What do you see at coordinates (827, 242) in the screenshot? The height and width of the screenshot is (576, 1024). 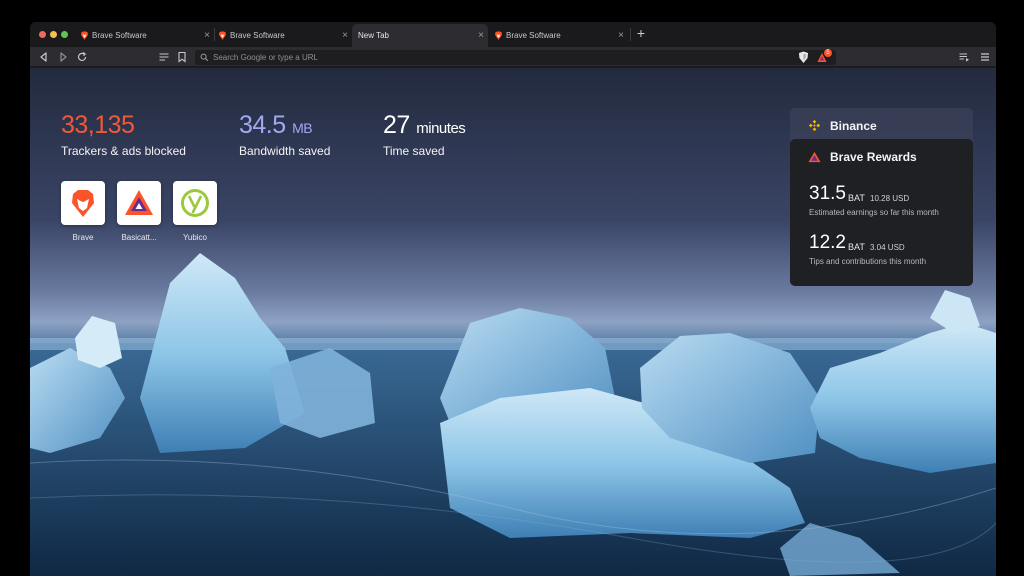 I see `tips-amount: 12.2` at bounding box center [827, 242].